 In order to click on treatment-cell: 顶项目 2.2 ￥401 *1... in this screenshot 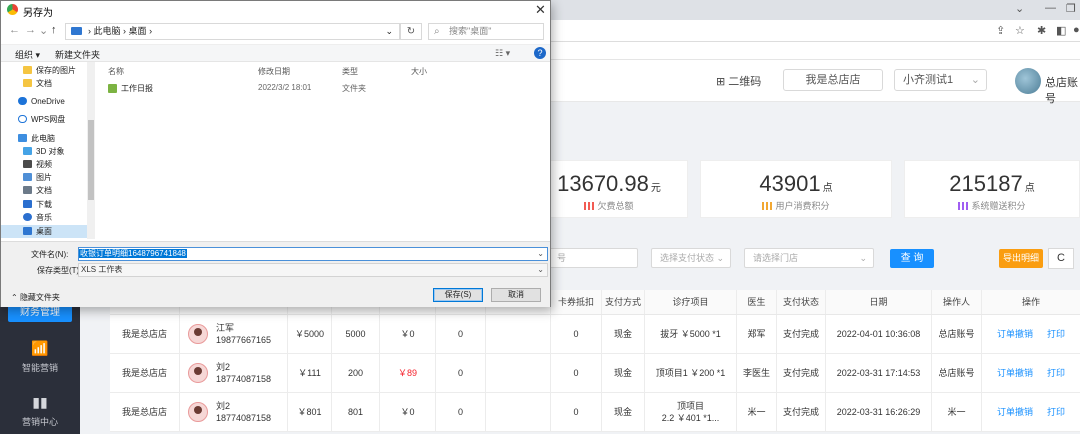, I will do `click(691, 412)`.